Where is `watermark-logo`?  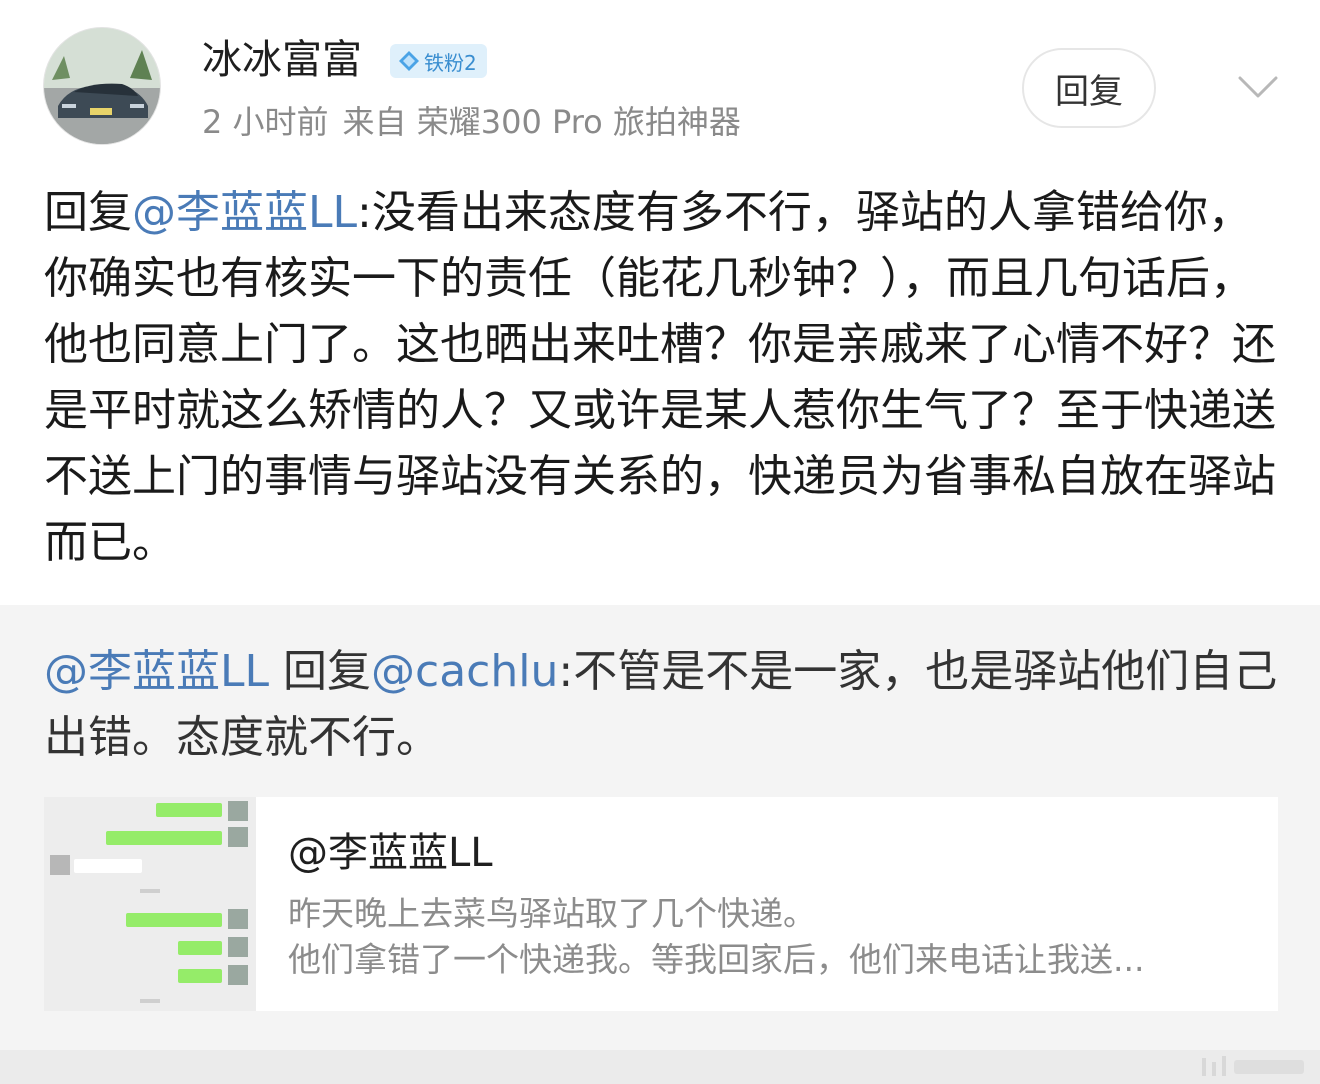 watermark-logo is located at coordinates (1253, 1066).